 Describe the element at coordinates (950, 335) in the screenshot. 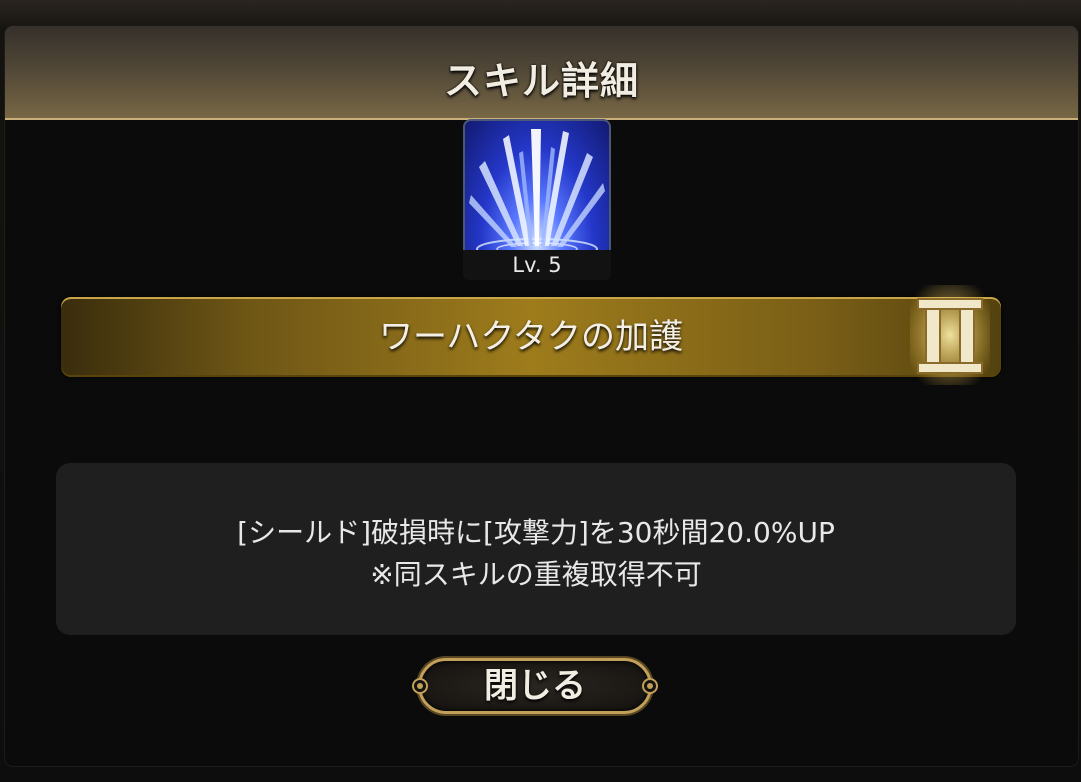

I see `roman-numeral-two-emblem` at that location.